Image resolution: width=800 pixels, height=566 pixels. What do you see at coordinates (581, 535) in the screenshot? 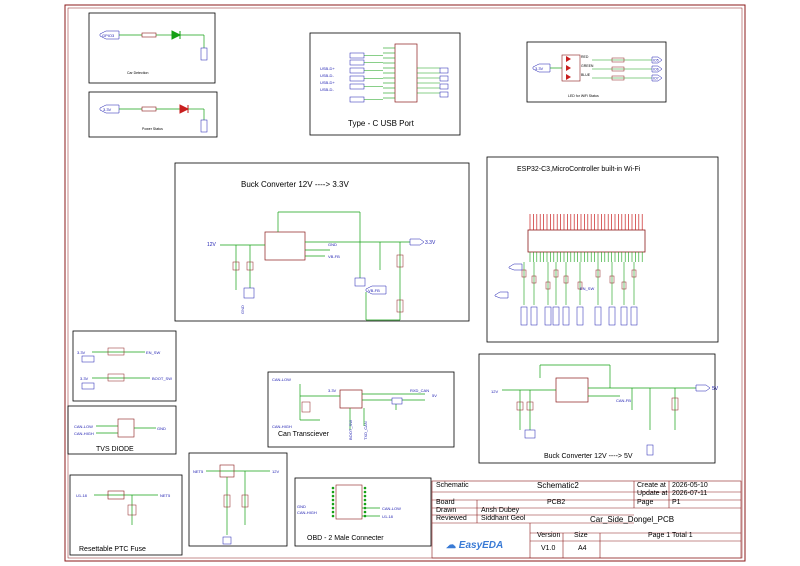
I see `tb-size-label: Size` at bounding box center [581, 535].